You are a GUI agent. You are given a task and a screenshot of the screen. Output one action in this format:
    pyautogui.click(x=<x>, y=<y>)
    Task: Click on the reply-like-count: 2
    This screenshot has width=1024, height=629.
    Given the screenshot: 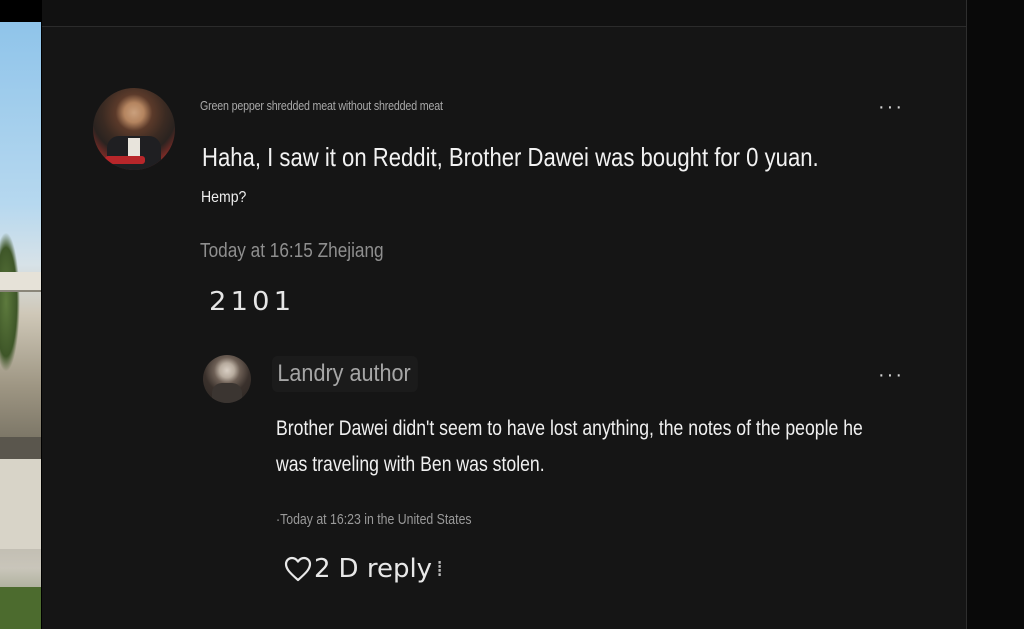 What is the action you would take?
    pyautogui.click(x=322, y=569)
    